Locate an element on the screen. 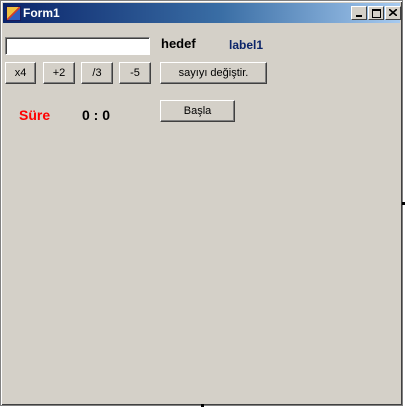  divide-3-button: /3 is located at coordinates (97, 73).